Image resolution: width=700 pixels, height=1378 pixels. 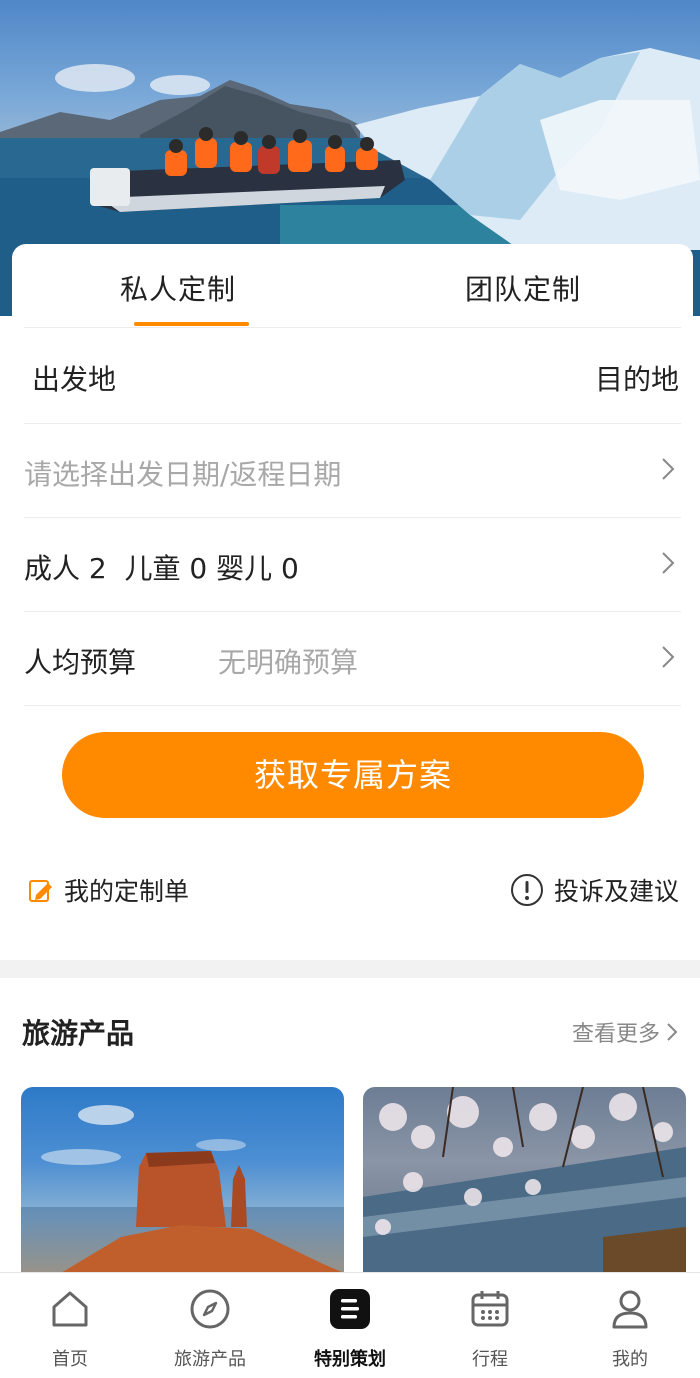 I want to click on my-orders-link: 我的定制单, so click(x=108, y=890).